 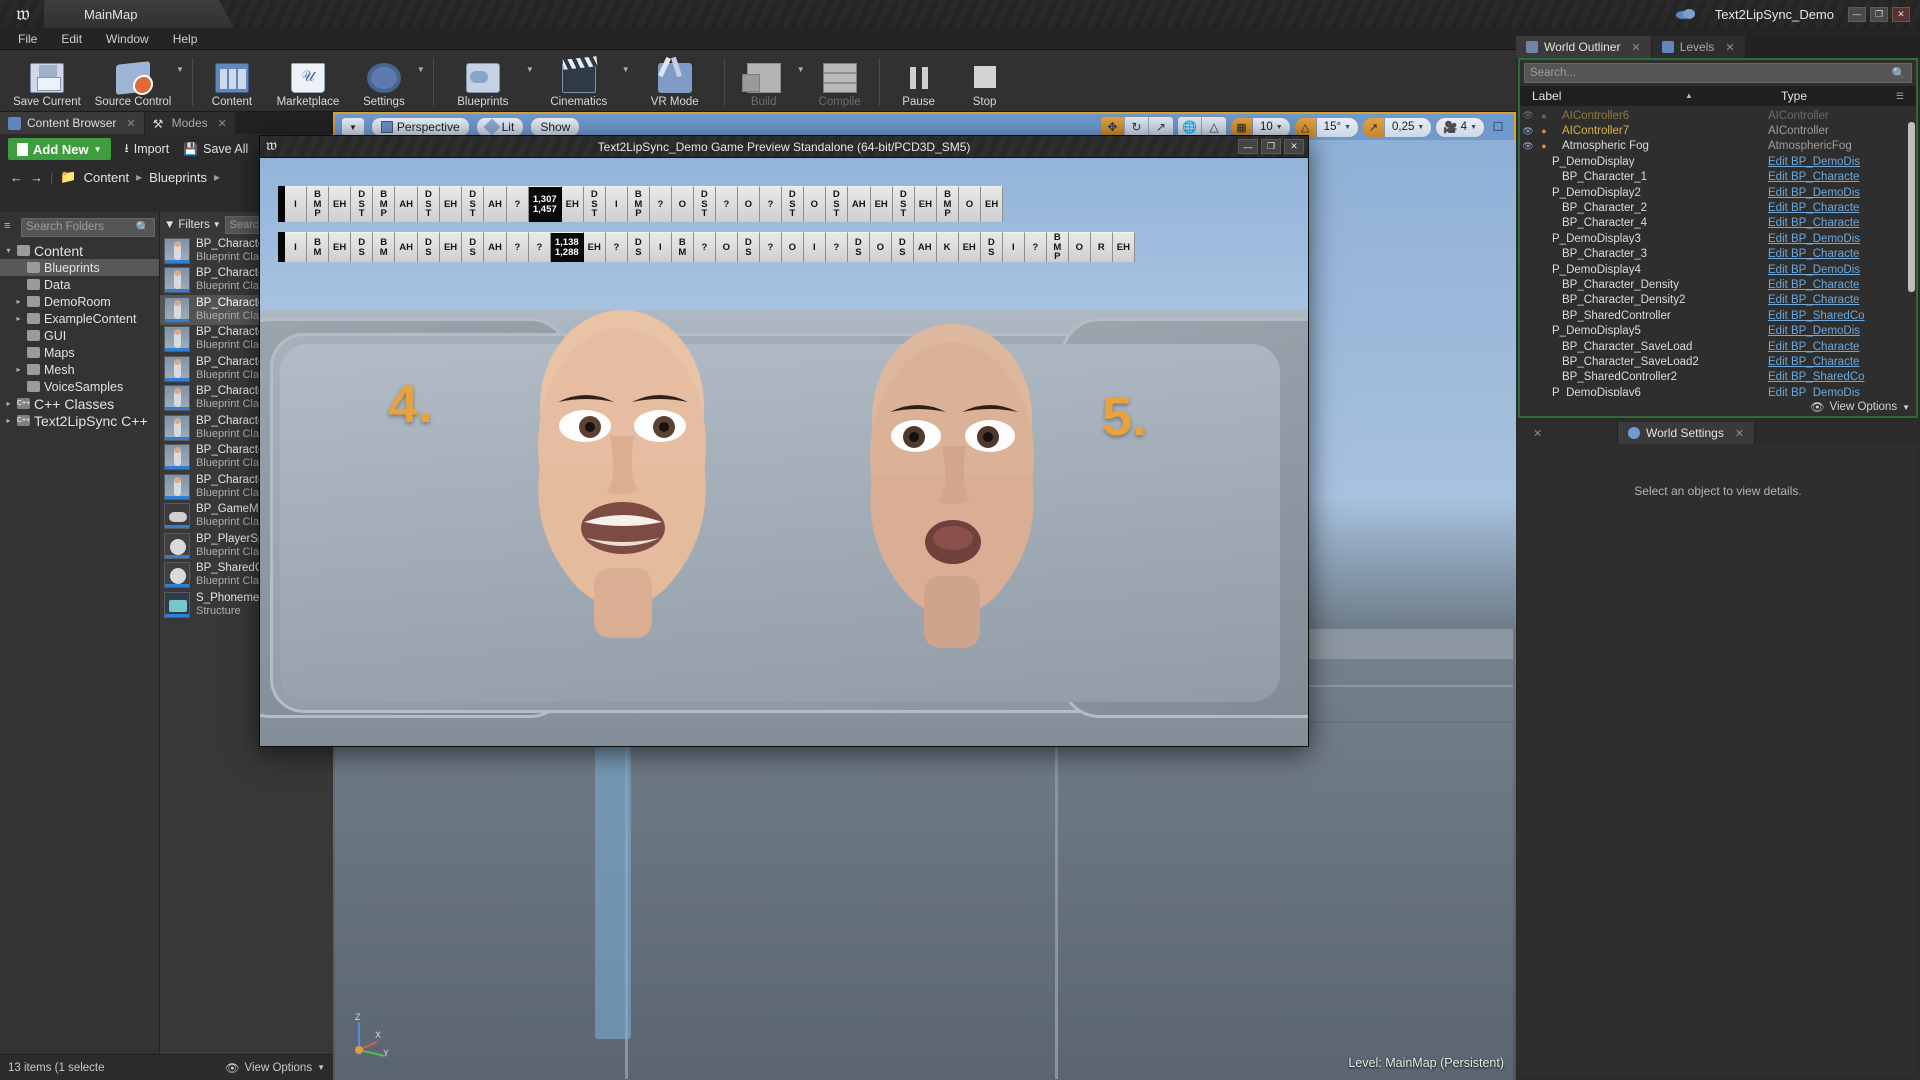 I want to click on outliner-row: 👁 ● Atmospheric Fog AtmosphericFog, so click(x=1718, y=146).